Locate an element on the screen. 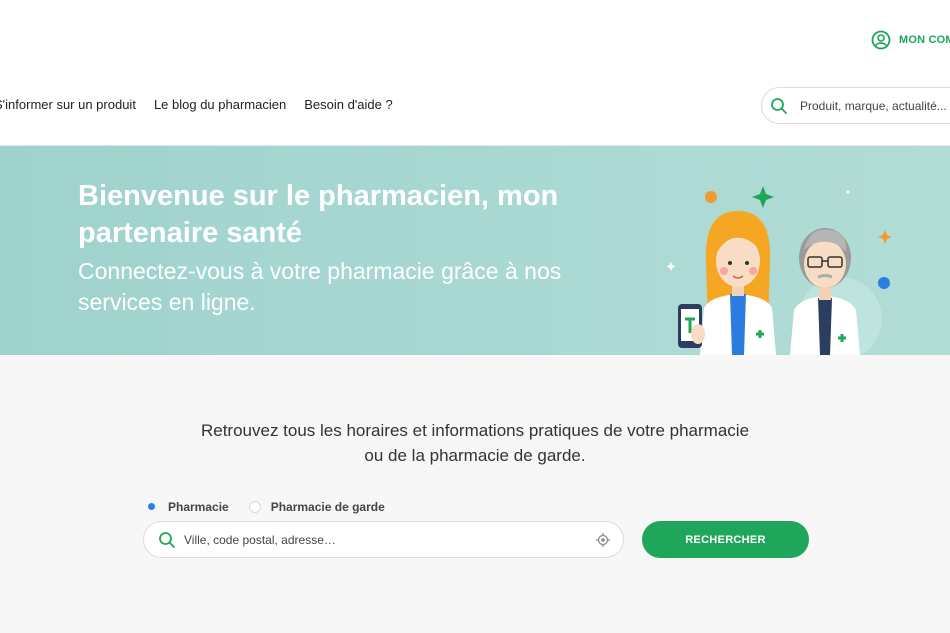 Image resolution: width=950 pixels, height=633 pixels. header-search is located at coordinates (855, 105).